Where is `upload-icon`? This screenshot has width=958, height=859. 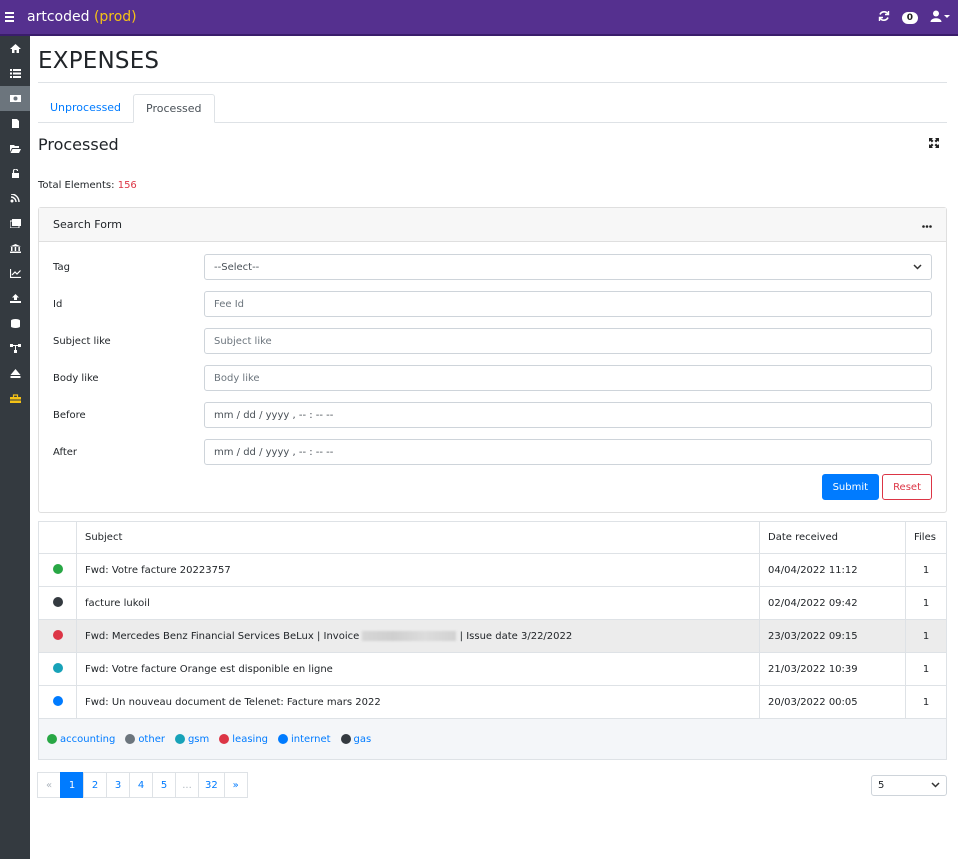 upload-icon is located at coordinates (15, 298).